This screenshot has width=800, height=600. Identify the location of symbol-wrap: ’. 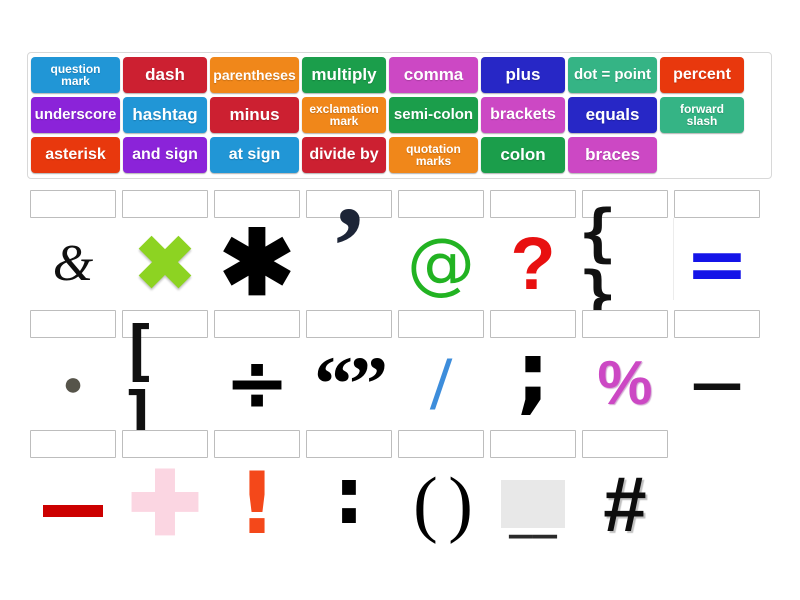
(349, 249).